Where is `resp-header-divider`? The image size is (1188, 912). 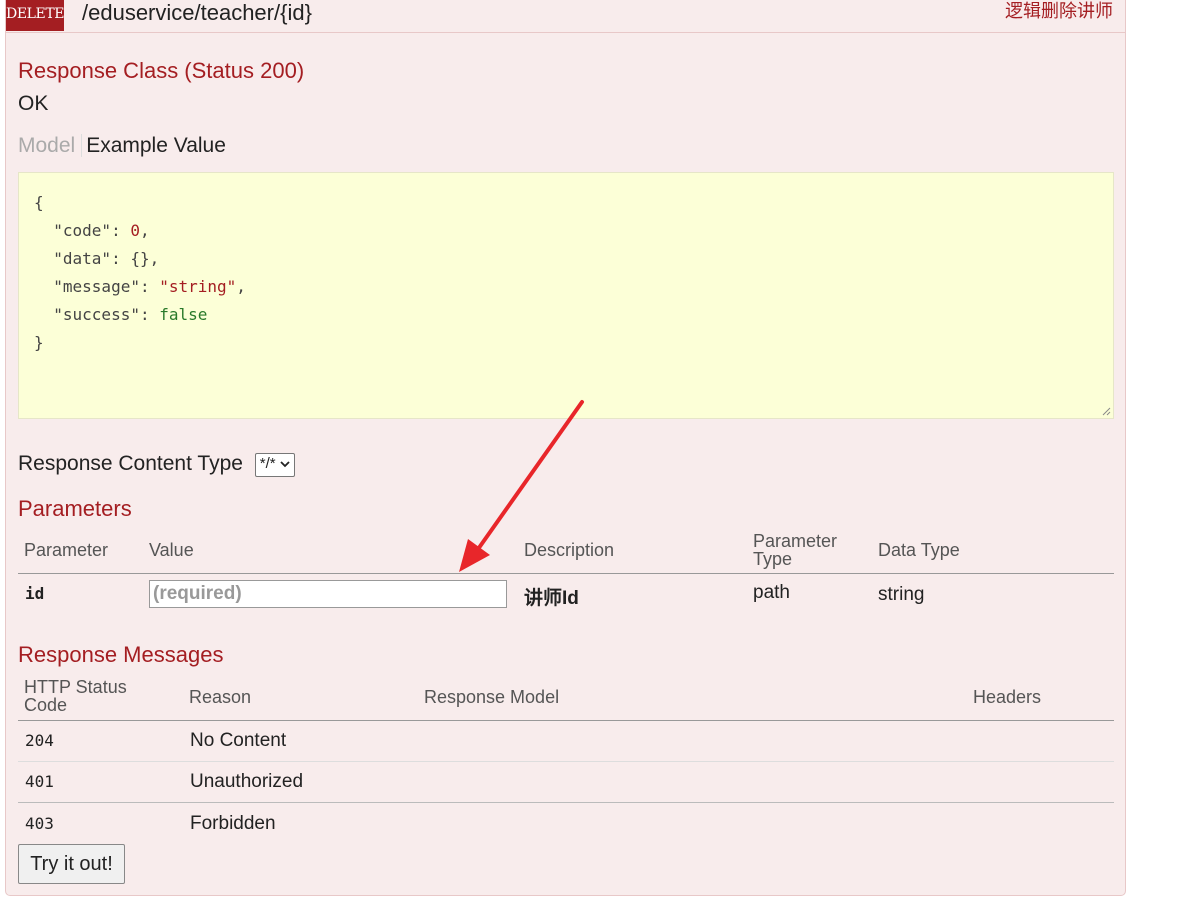
resp-header-divider is located at coordinates (566, 720).